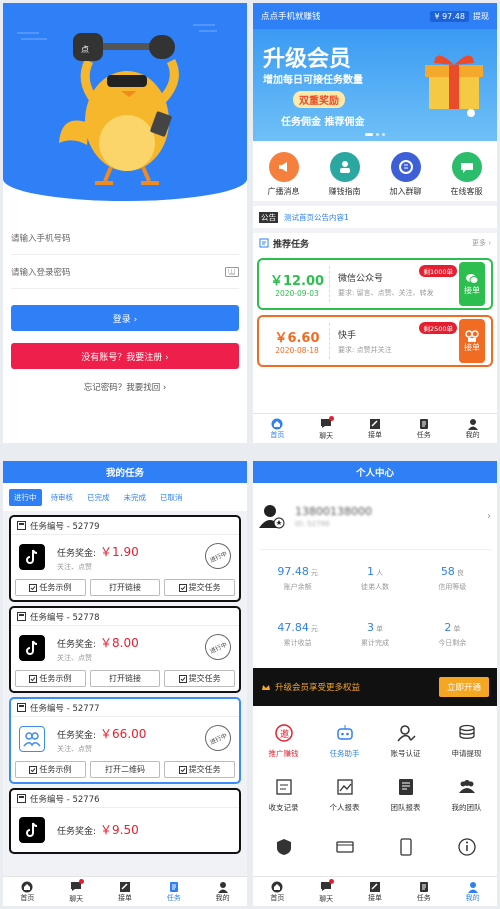  Describe the element at coordinates (283, 787) in the screenshot. I see `record-icon` at that location.